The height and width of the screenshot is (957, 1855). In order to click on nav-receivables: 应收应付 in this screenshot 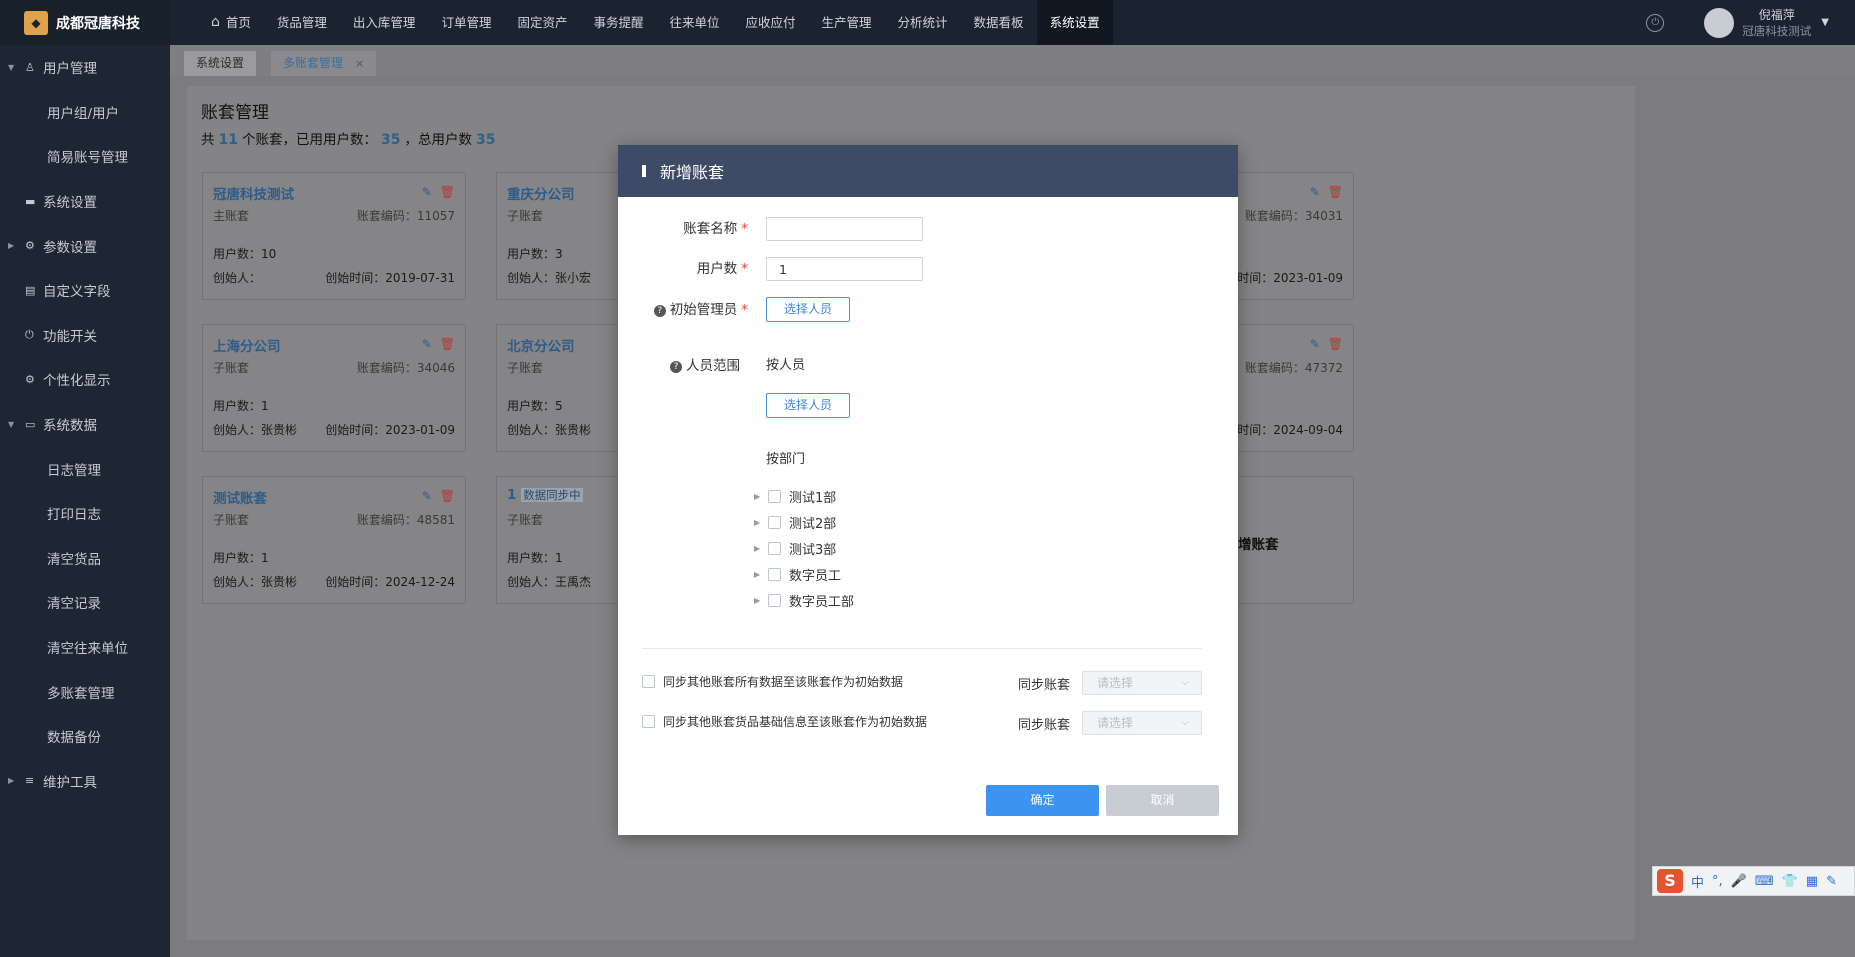, I will do `click(771, 22)`.